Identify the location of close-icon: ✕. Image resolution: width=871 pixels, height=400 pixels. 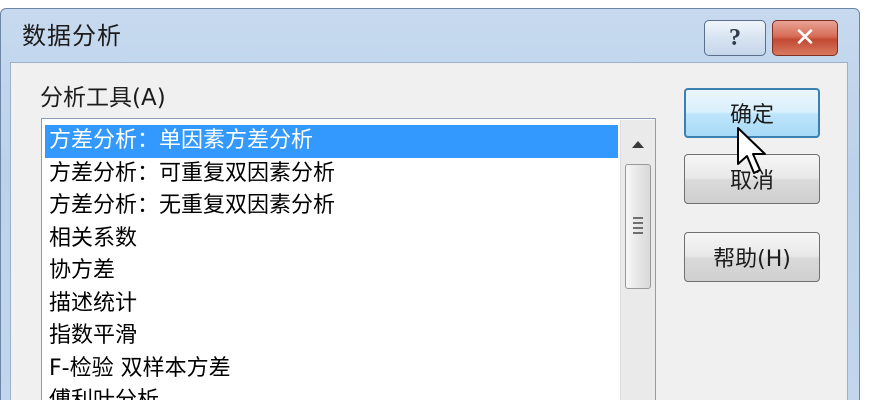
(805, 38).